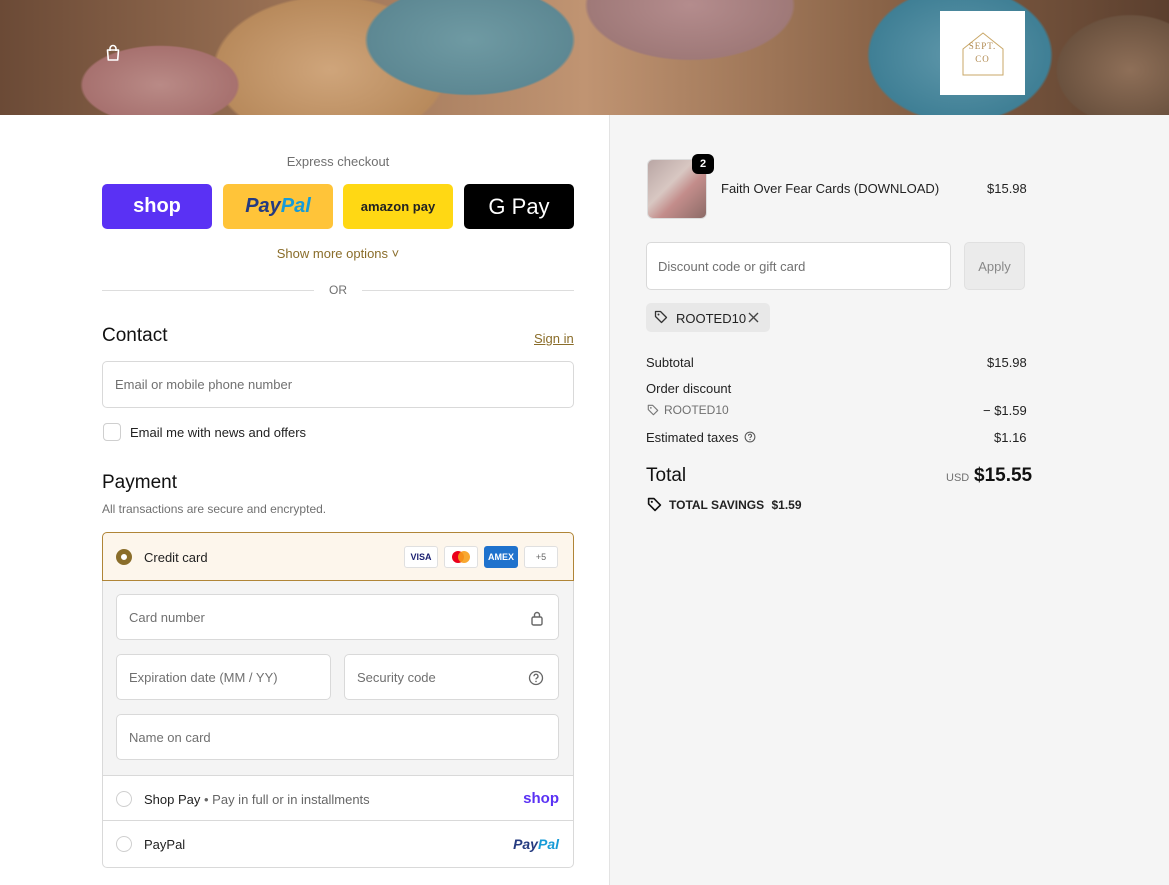 This screenshot has width=1169, height=885. What do you see at coordinates (135, 335) in the screenshot?
I see `contact-heading: Contact` at bounding box center [135, 335].